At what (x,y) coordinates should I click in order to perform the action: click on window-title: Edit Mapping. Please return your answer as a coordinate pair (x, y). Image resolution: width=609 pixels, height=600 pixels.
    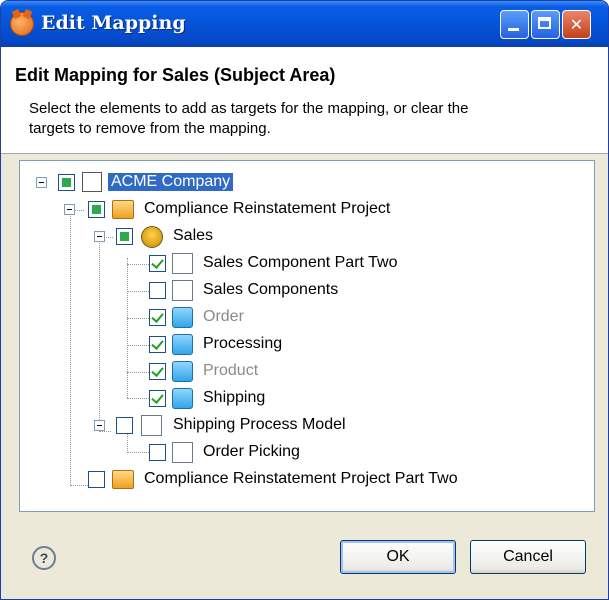
    Looking at the image, I should click on (113, 23).